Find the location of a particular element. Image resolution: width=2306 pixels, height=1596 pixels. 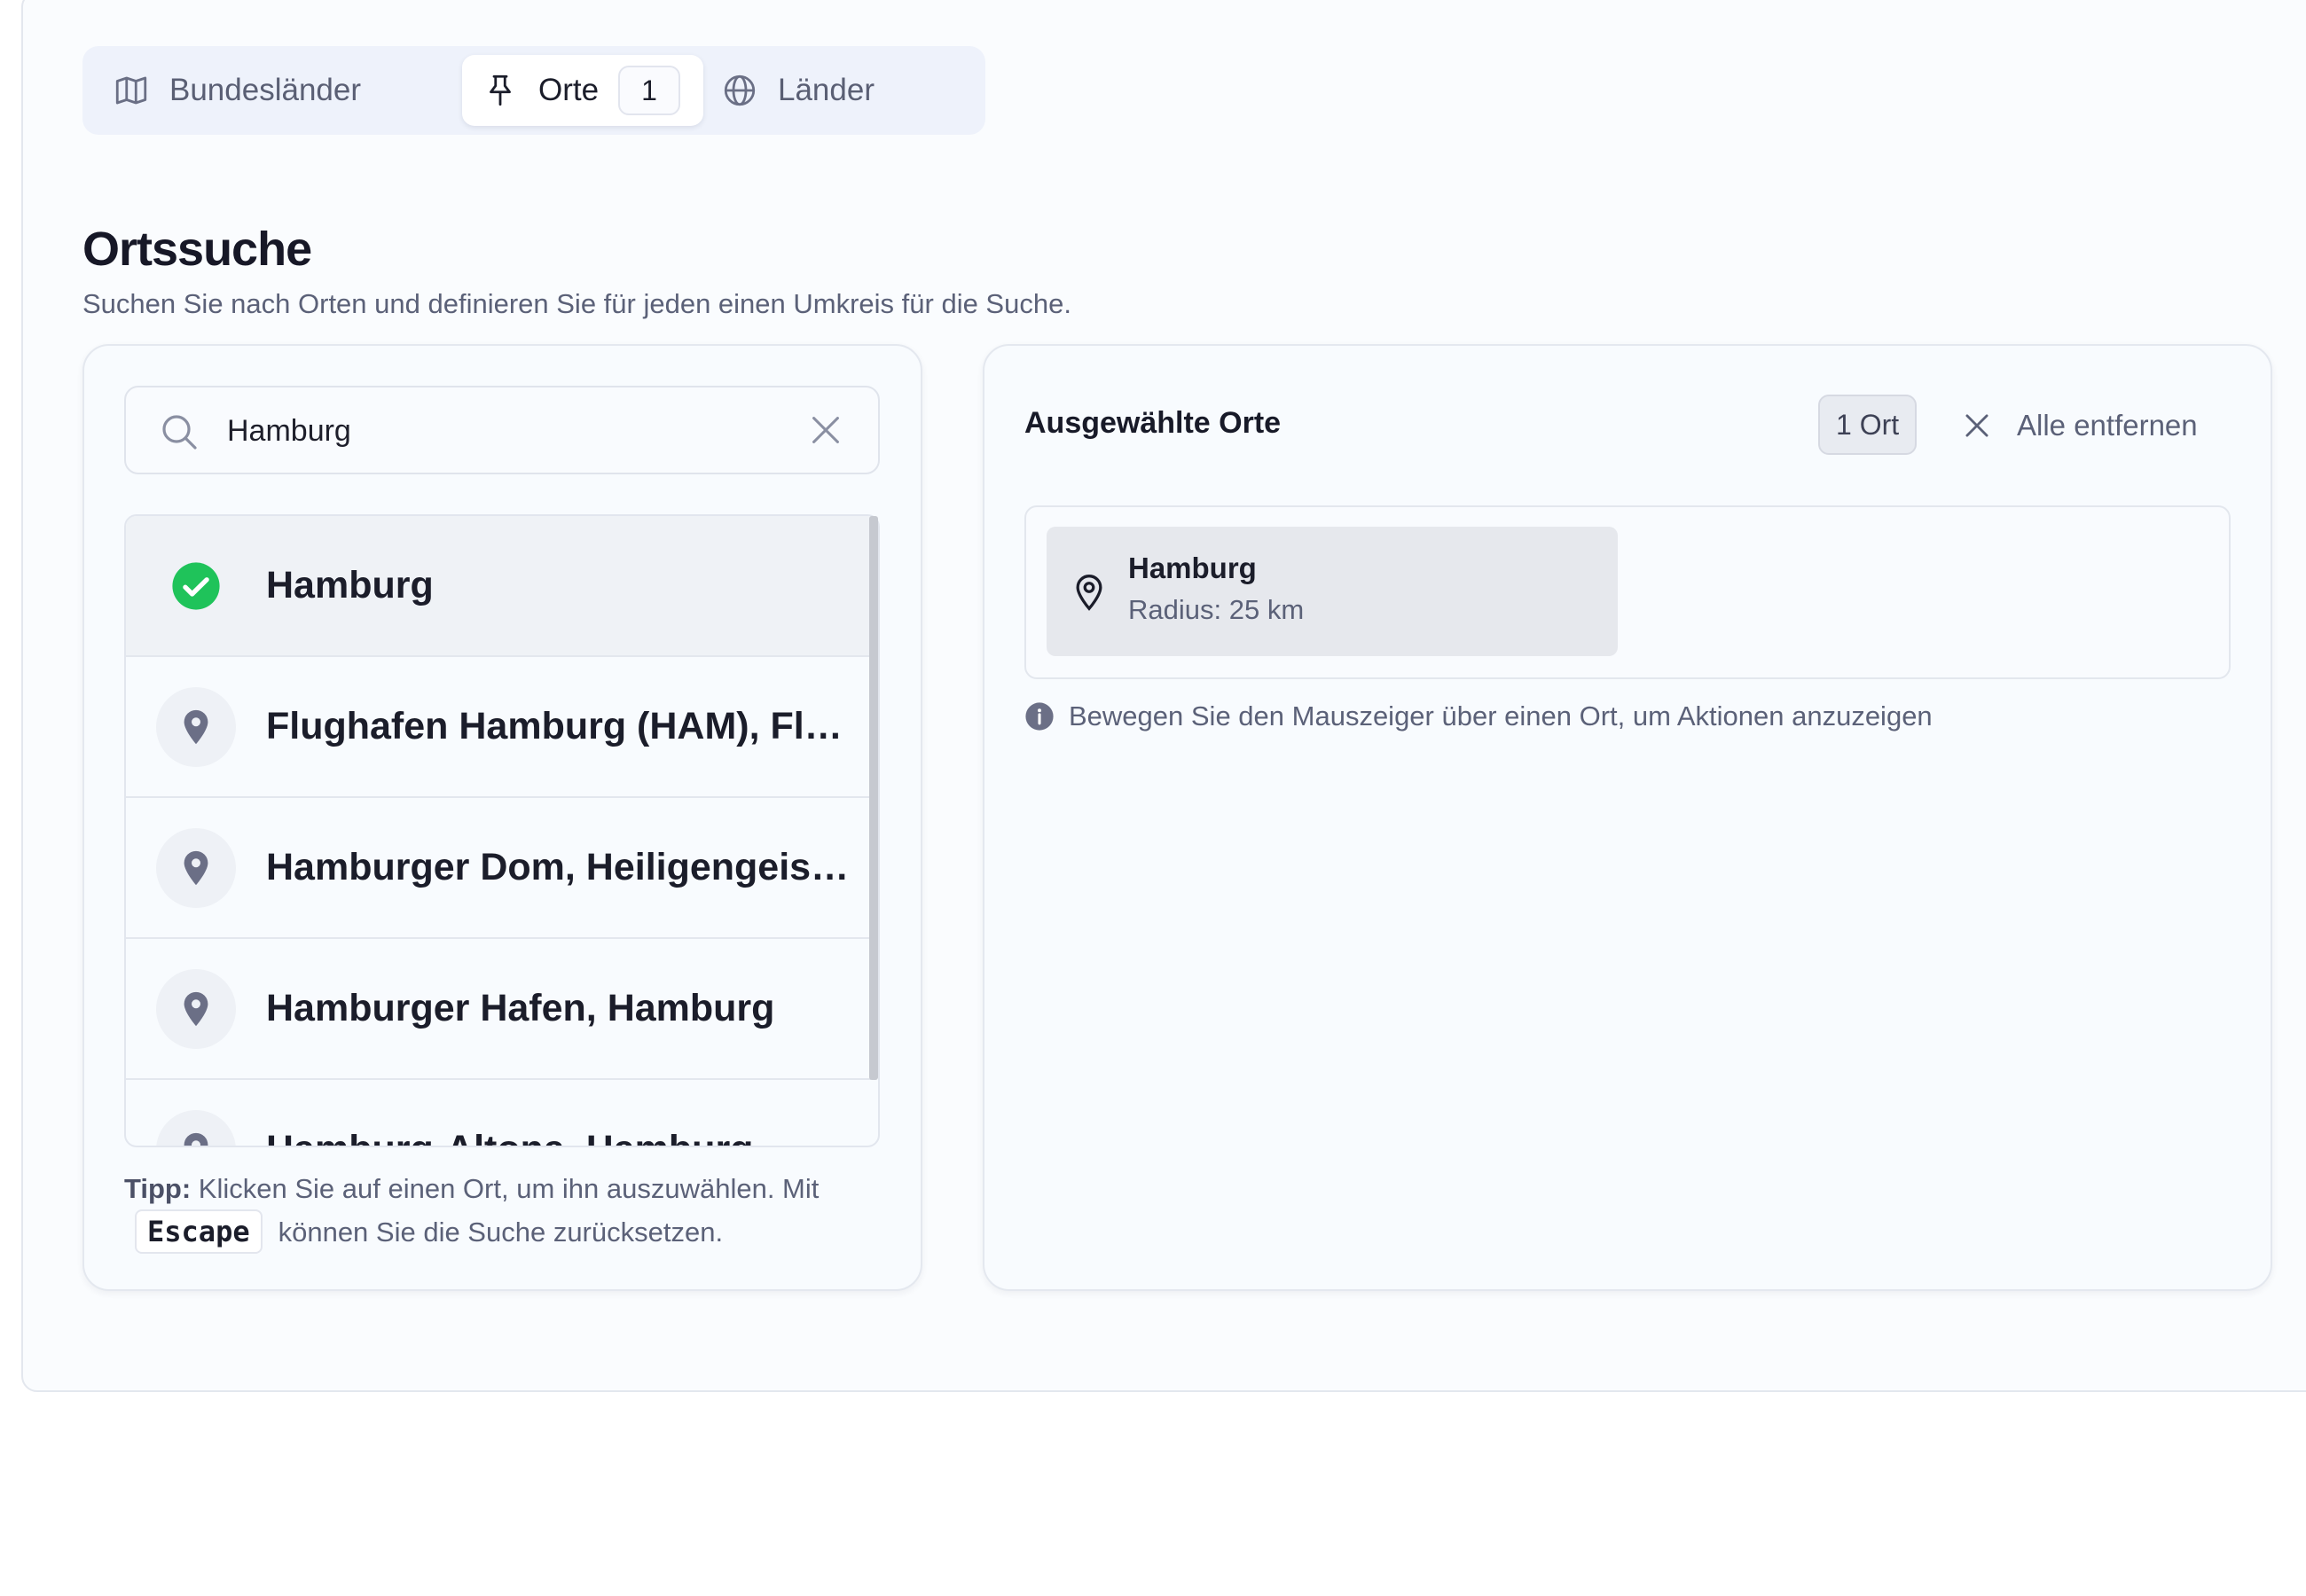

tab-orte: Orte 1 is located at coordinates (583, 91).